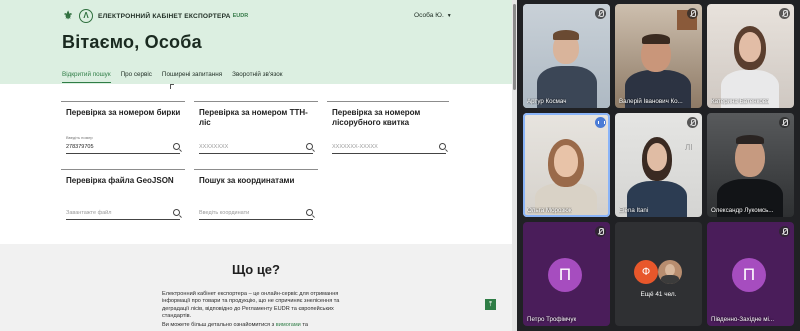  I want to click on card-title: Перевірка за номером бирки, so click(123, 112).